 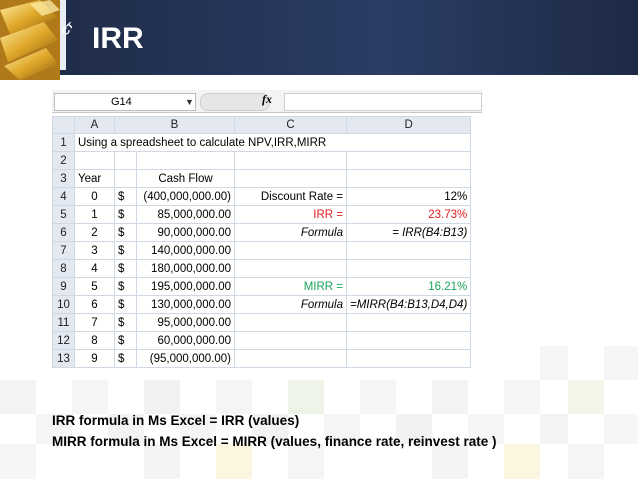 What do you see at coordinates (185, 268) in the screenshot?
I see `cell-b: 180,000,000.00` at bounding box center [185, 268].